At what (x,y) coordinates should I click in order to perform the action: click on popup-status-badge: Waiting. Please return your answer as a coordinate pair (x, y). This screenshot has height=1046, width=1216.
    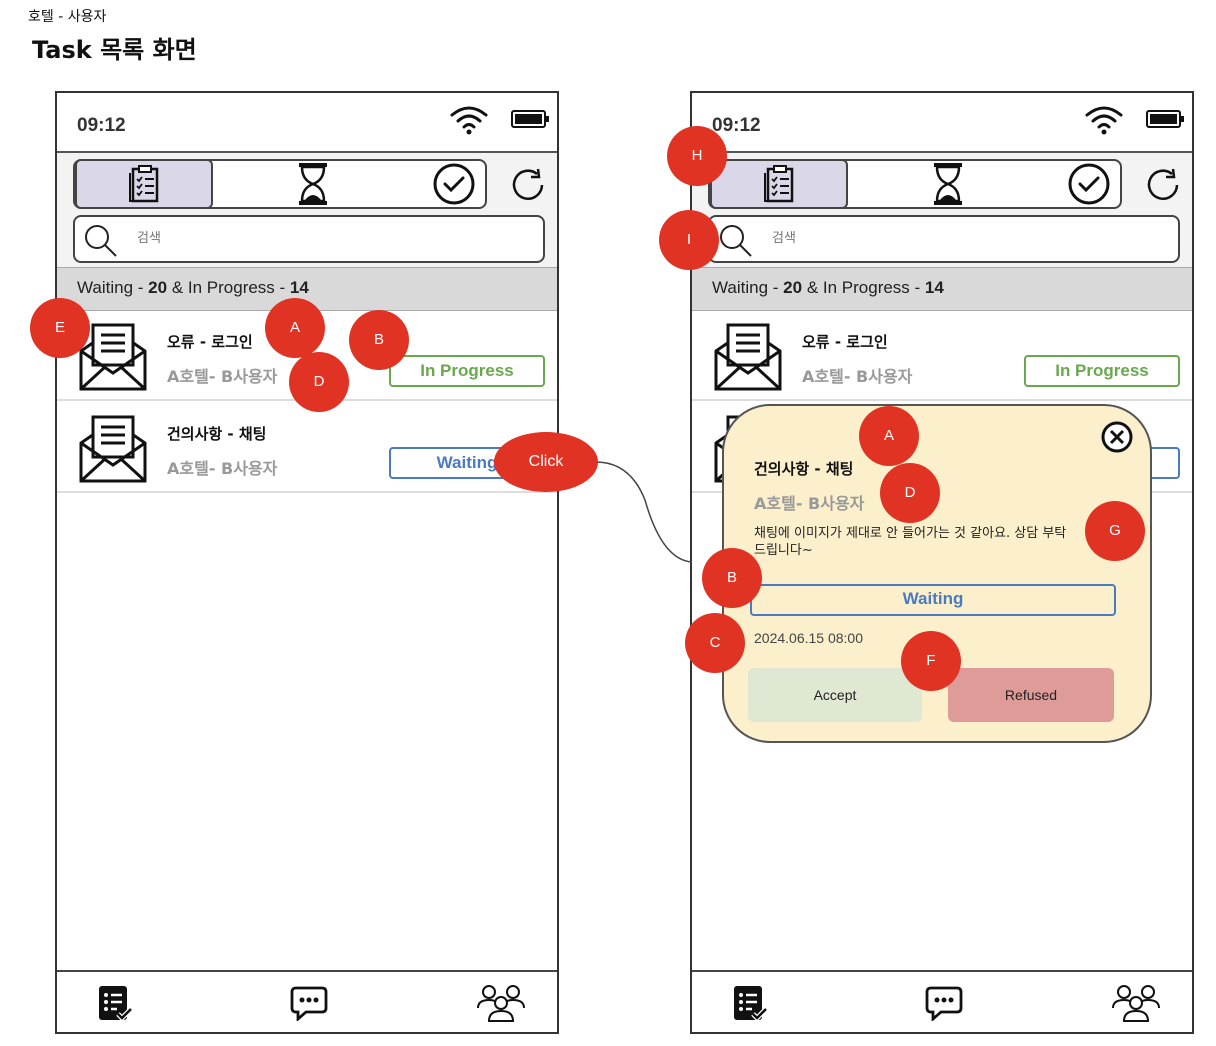
    Looking at the image, I should click on (933, 600).